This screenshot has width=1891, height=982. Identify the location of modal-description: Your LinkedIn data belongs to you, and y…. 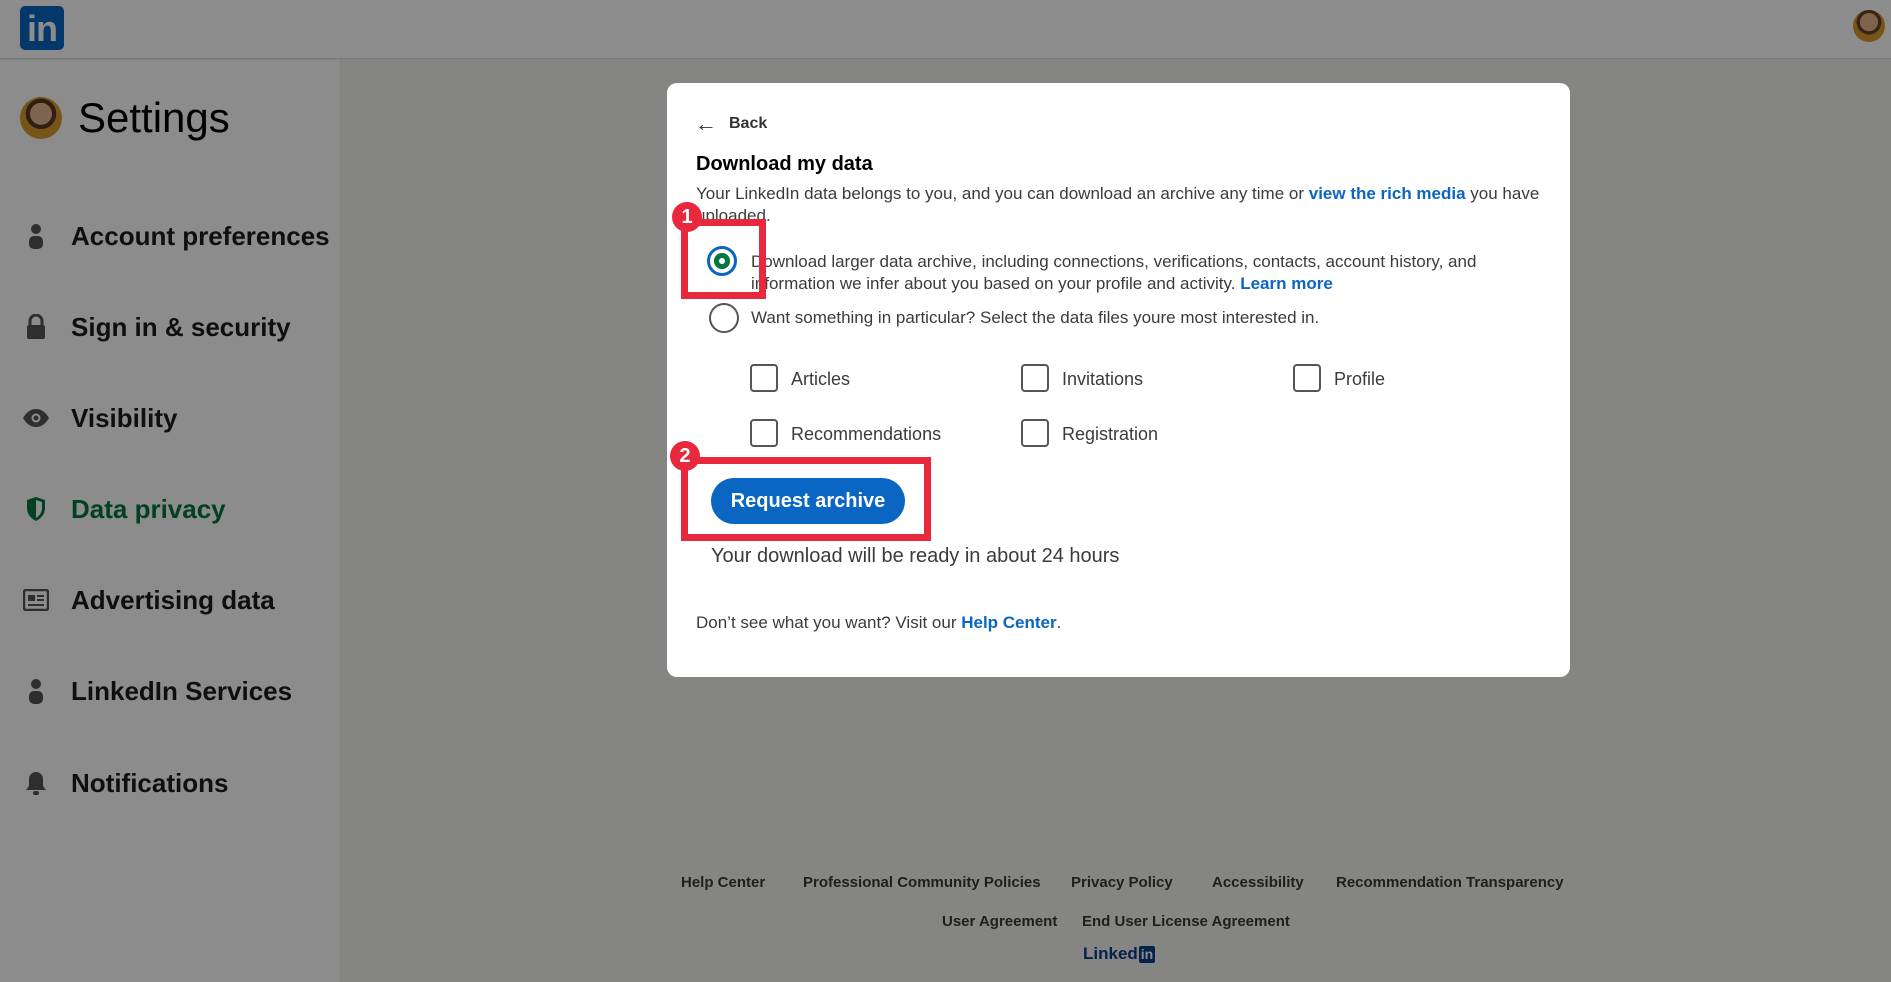
(1118, 204).